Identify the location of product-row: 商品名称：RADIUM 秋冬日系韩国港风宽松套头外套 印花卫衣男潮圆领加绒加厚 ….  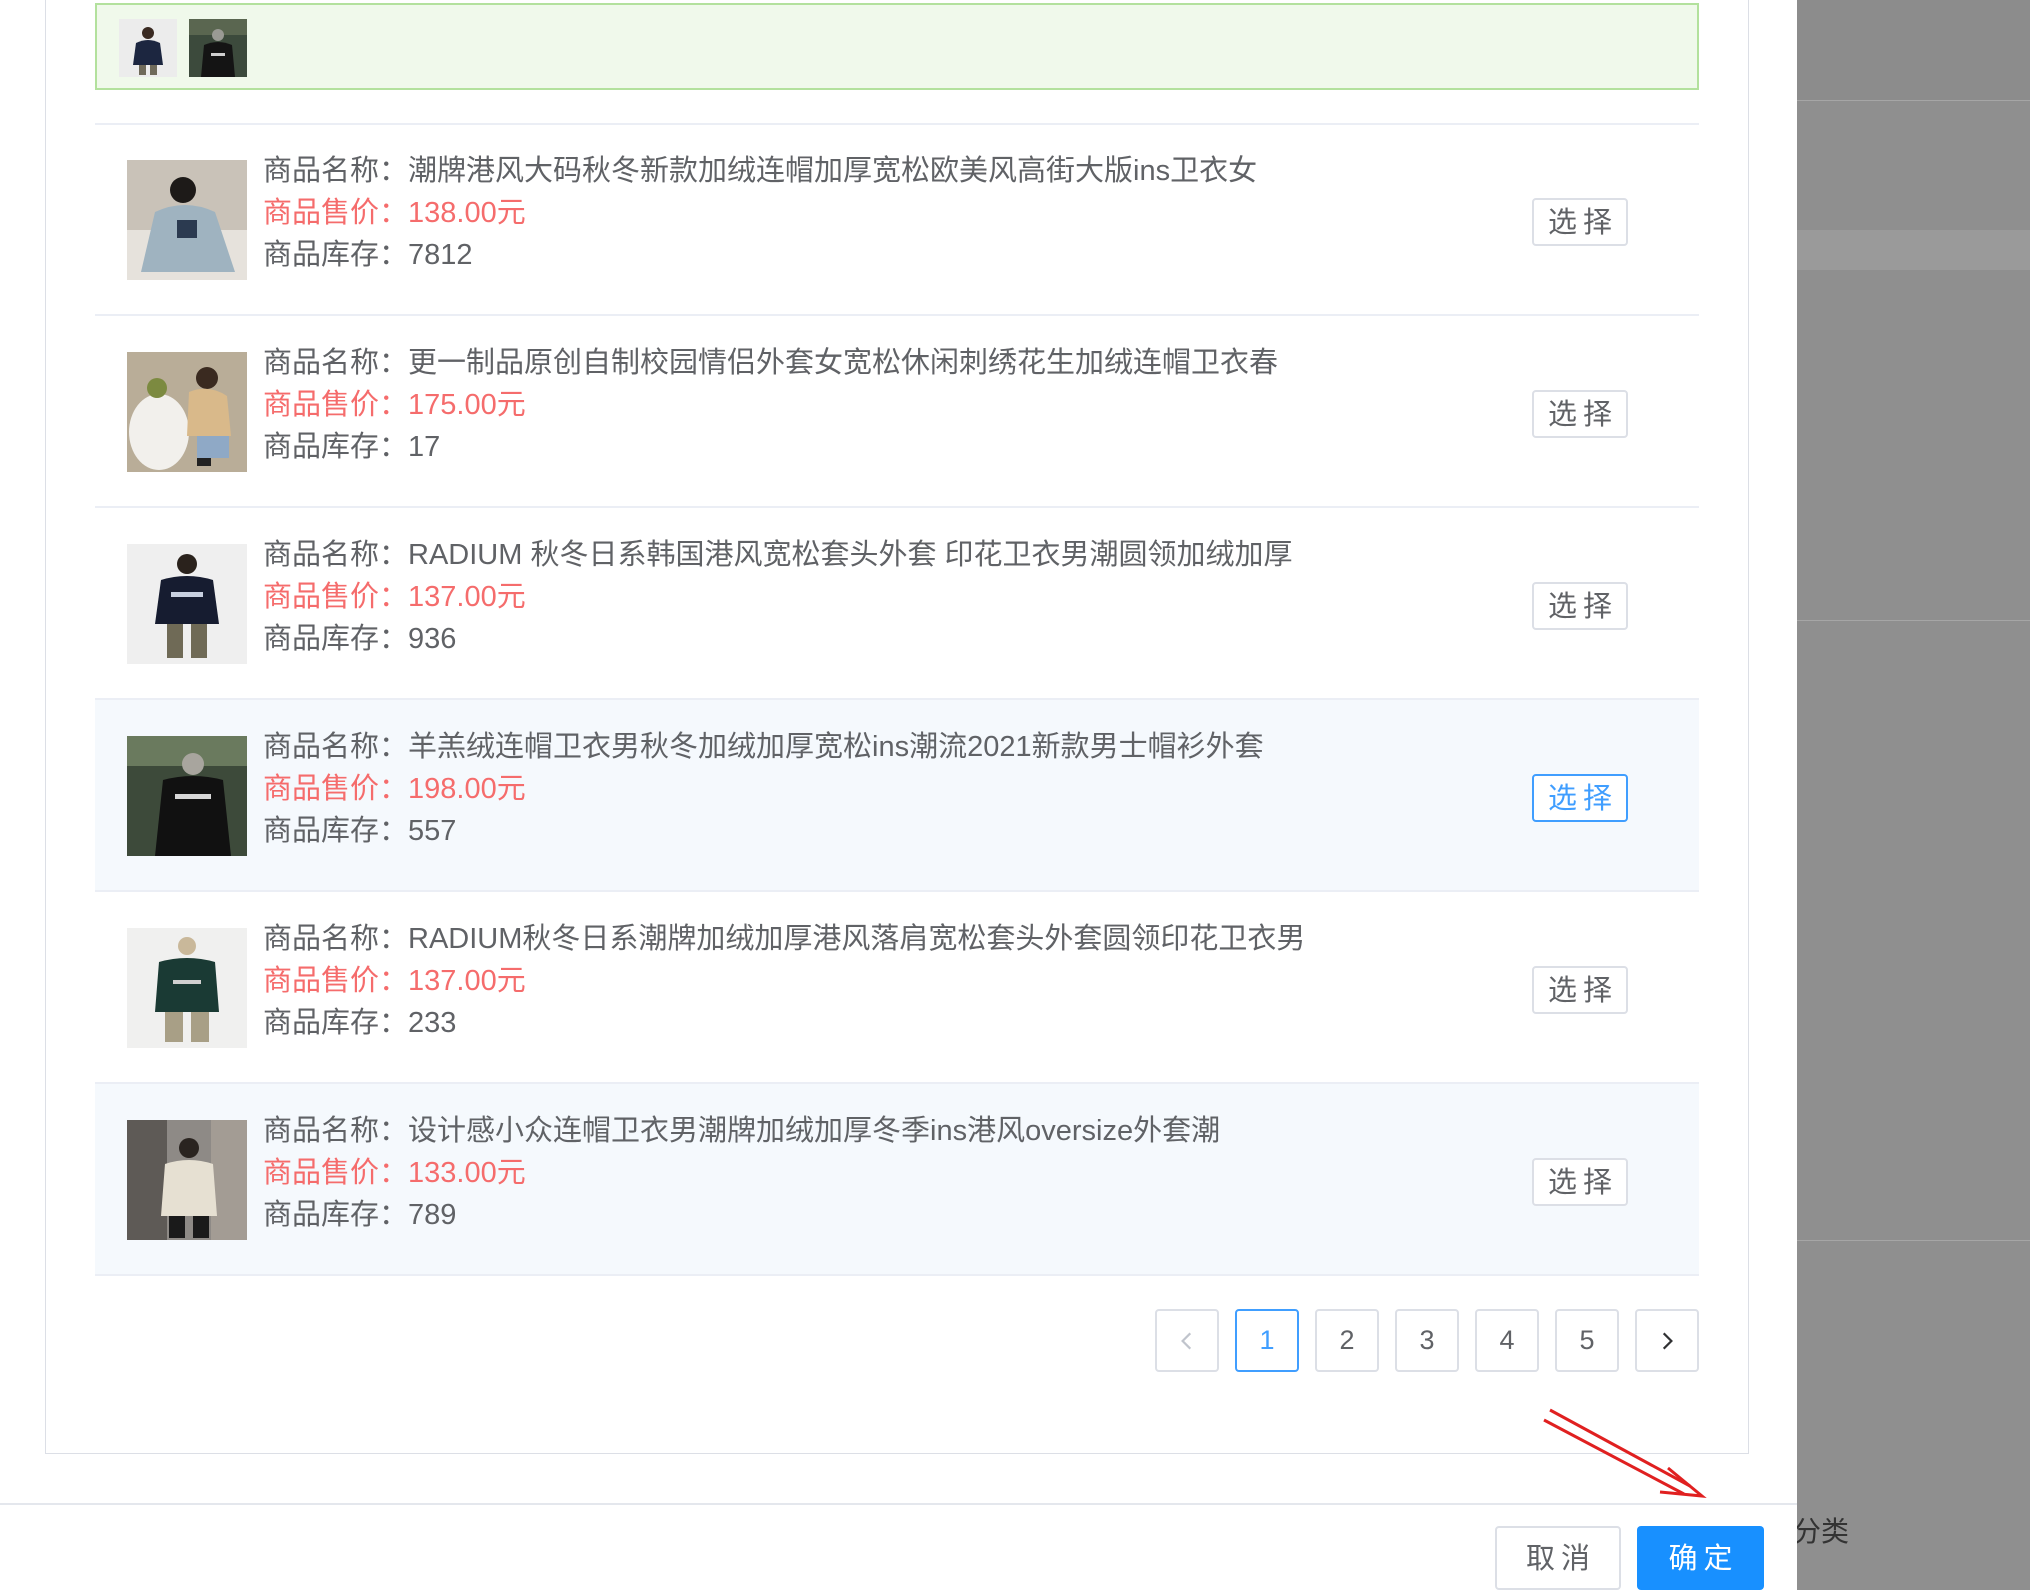
(897, 604).